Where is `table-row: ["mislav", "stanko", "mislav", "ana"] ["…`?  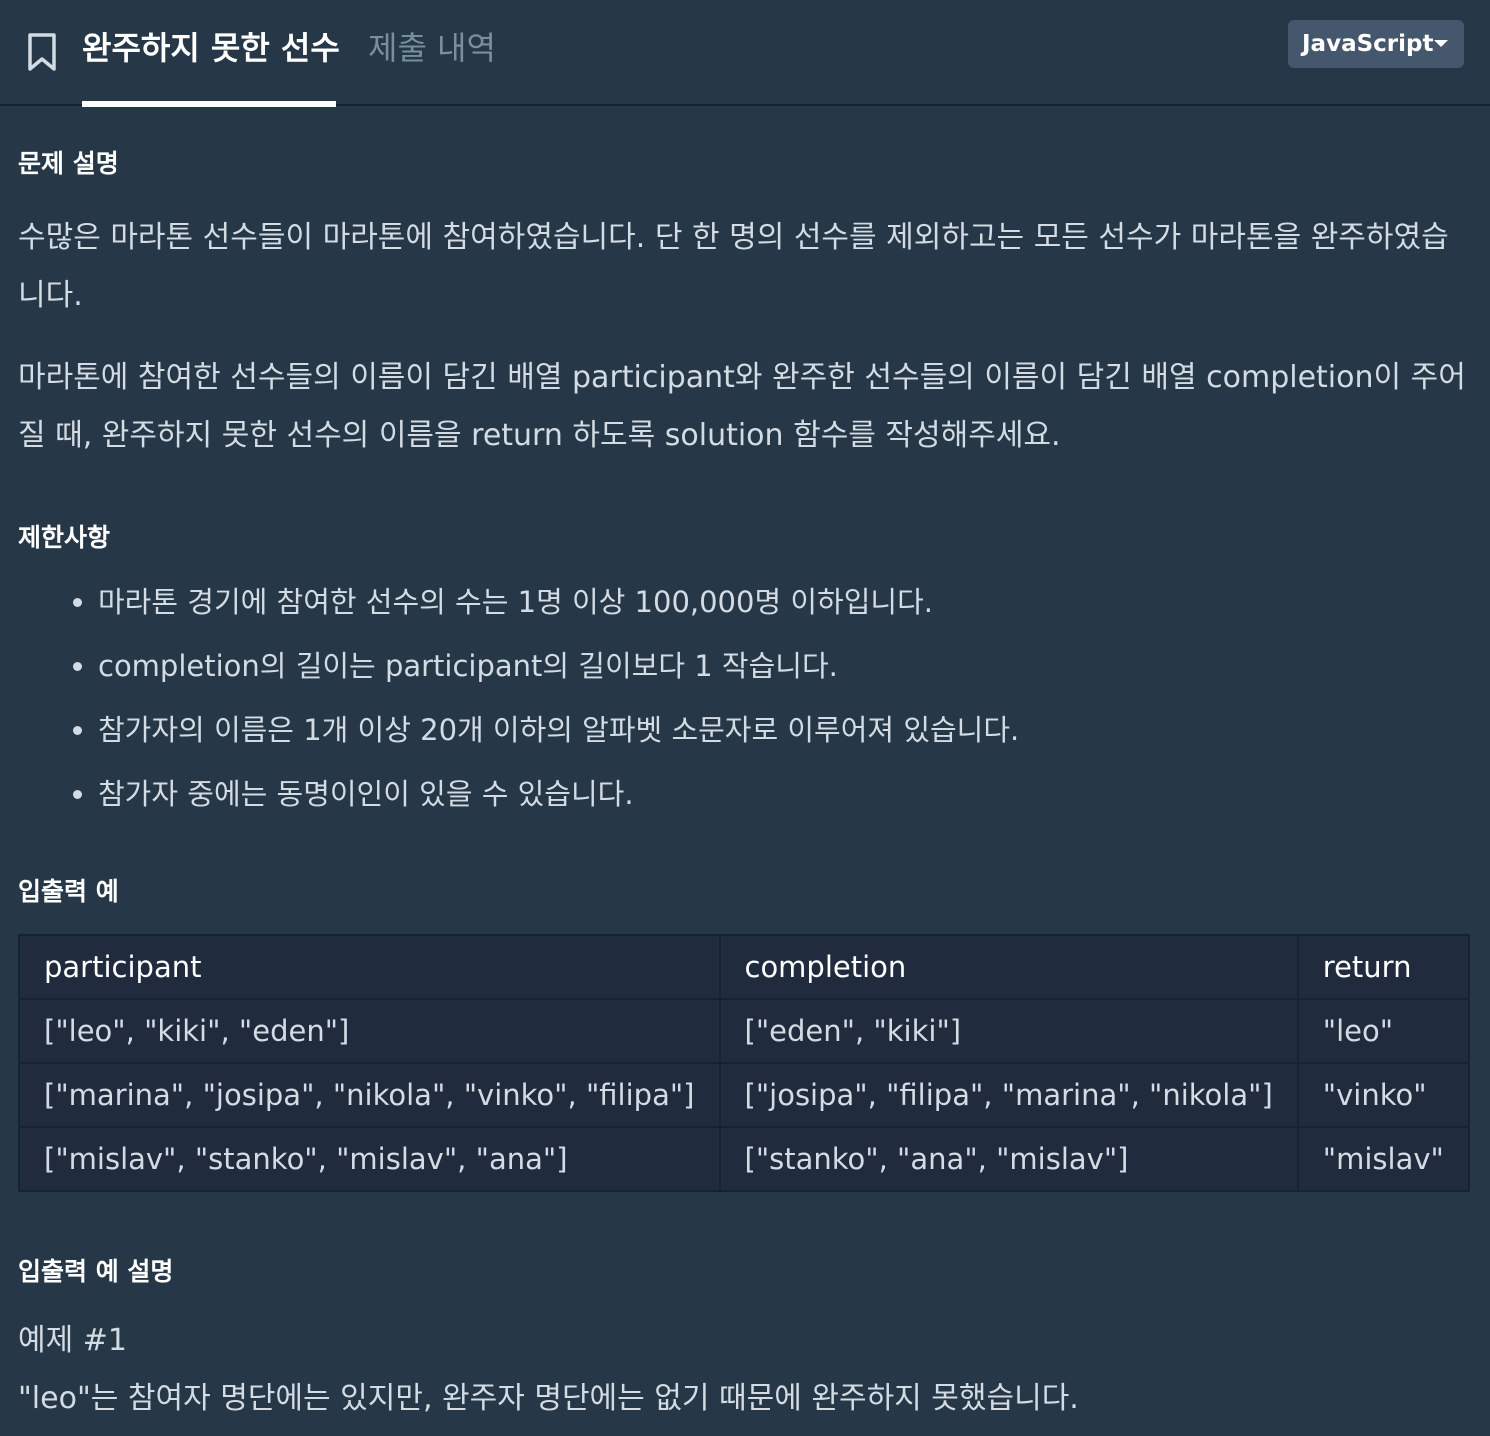 table-row: ["mislav", "stanko", "mislav", "ana"] ["… is located at coordinates (744, 1159).